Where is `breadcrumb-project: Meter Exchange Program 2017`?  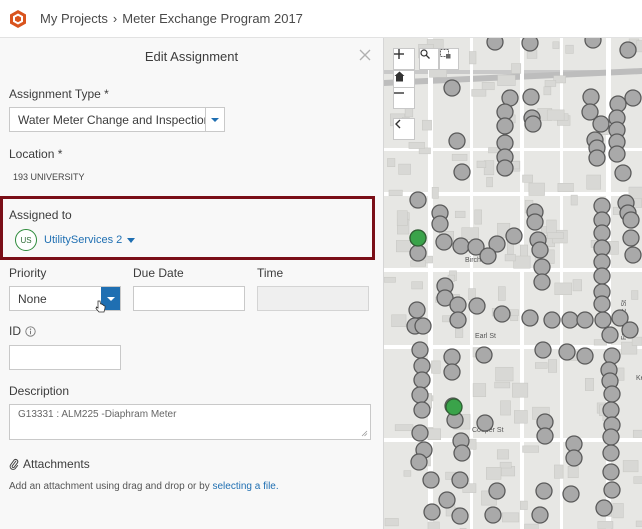
breadcrumb-project: Meter Exchange Program 2017 is located at coordinates (212, 18).